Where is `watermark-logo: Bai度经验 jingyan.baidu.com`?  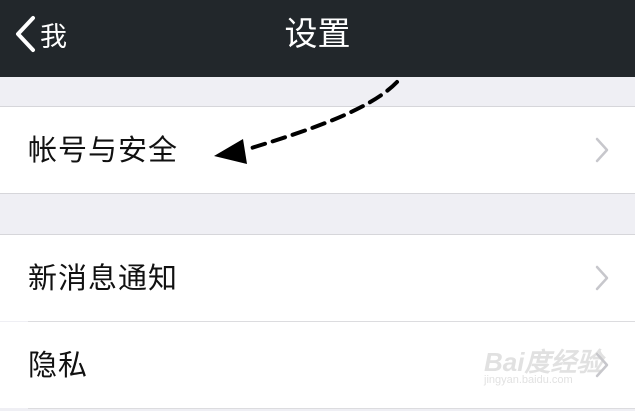 watermark-logo: Bai度经验 jingyan.baidu.com is located at coordinates (548, 368).